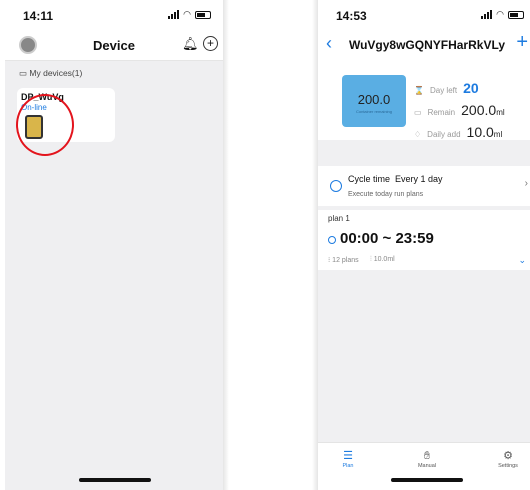  I want to click on cycle-text: Cycle time Every 1 day, so click(395, 179).